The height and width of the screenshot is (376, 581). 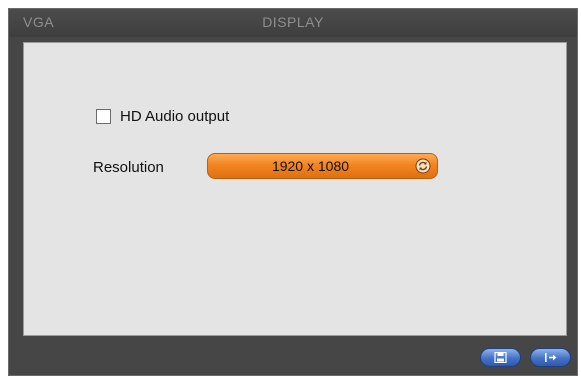 I want to click on resolution-label: Resolution, so click(x=128, y=167).